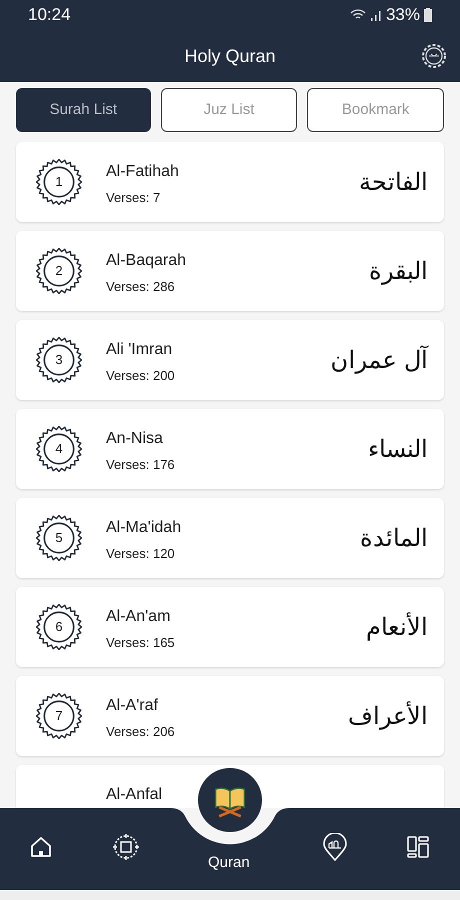 This screenshot has height=900, width=460. Describe the element at coordinates (376, 15) in the screenshot. I see `signal-icon` at that location.